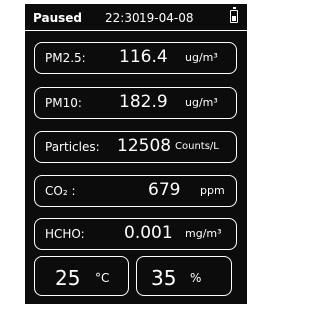 The height and width of the screenshot is (314, 320). I want to click on hcho-value: 0.001, so click(148, 233).